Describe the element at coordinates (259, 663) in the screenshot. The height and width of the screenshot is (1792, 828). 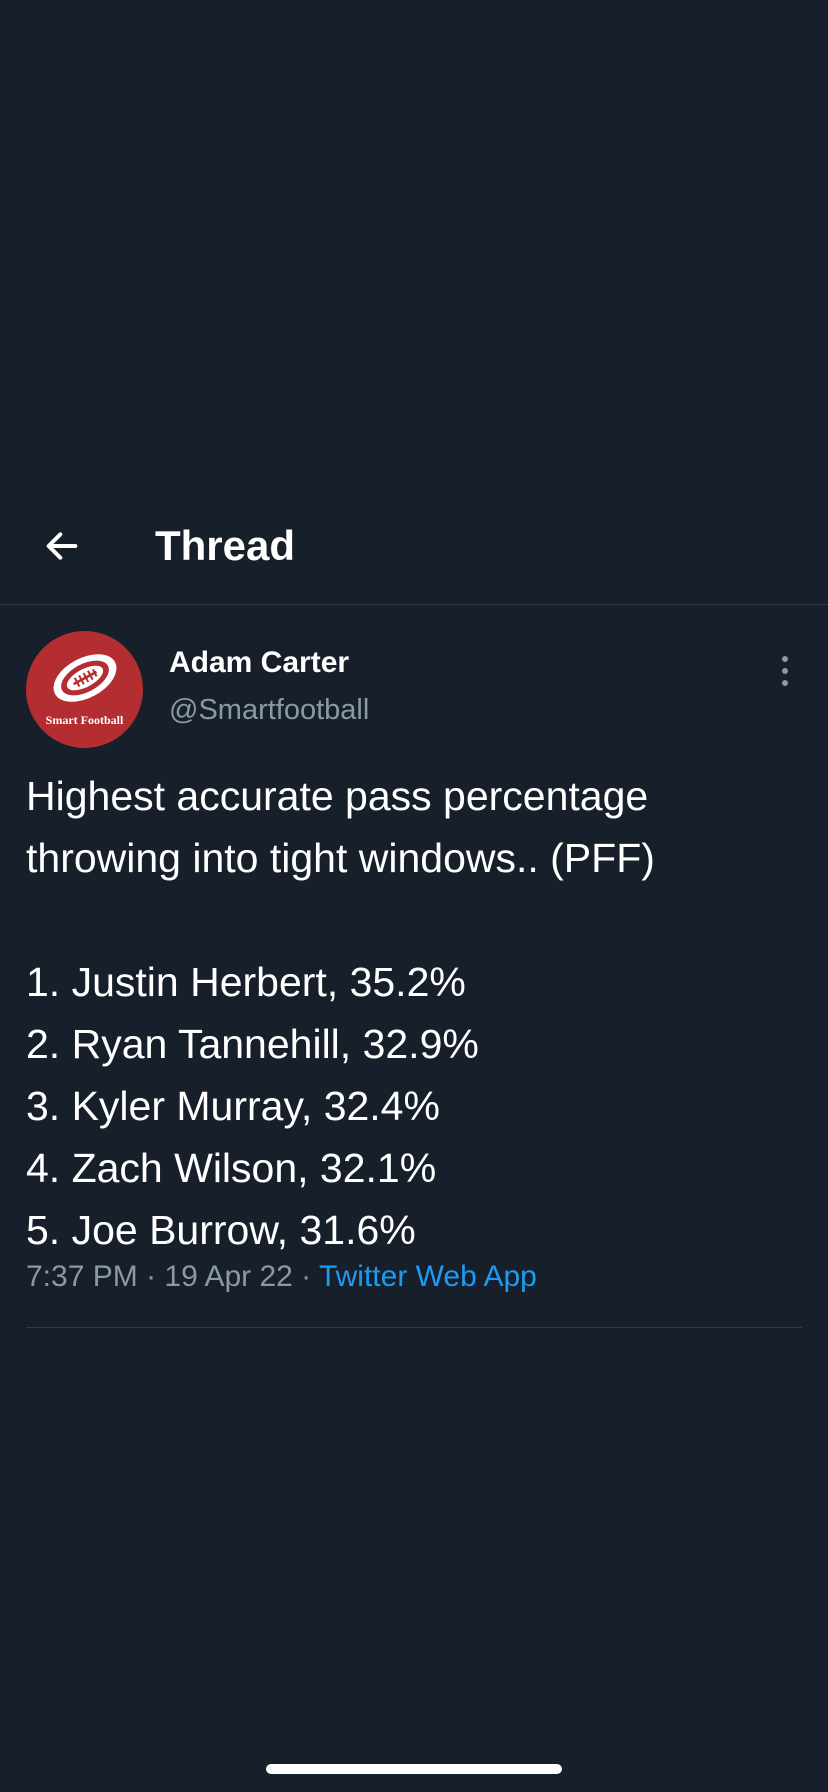
I see `author-name: Adam Carter` at that location.